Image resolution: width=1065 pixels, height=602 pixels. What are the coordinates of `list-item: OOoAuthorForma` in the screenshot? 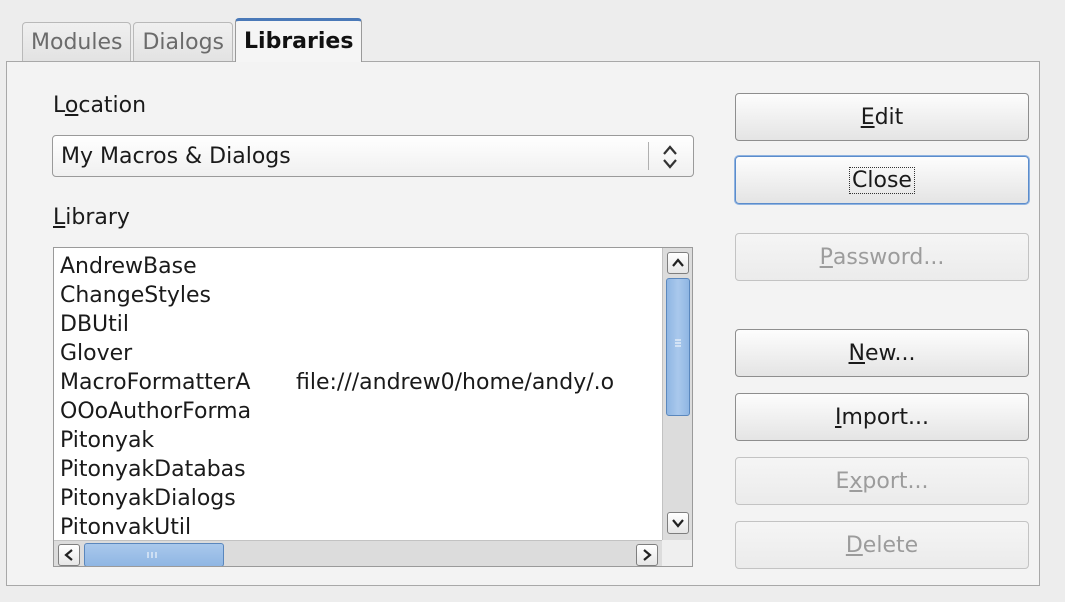 It's located at (360, 411).